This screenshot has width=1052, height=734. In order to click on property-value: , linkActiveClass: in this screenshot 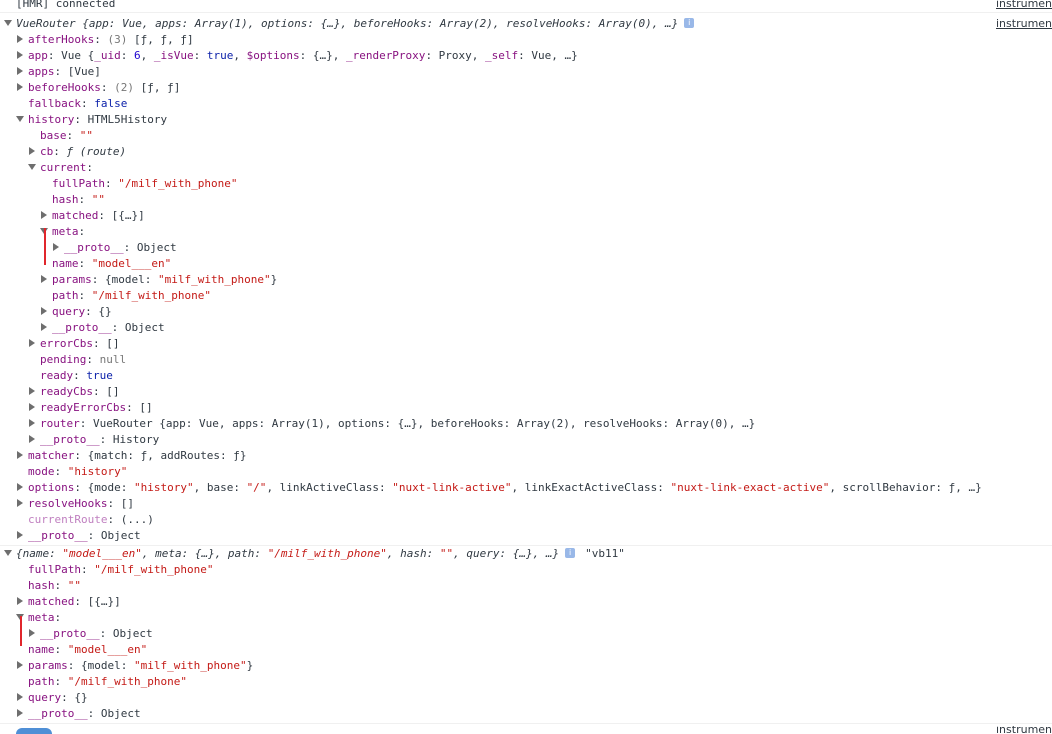, I will do `click(329, 487)`.